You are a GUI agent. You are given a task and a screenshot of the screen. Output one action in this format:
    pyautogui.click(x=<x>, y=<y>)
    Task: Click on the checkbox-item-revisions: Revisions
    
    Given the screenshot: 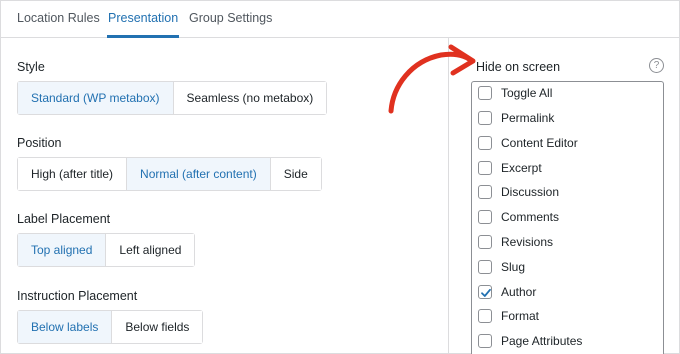 What is the action you would take?
    pyautogui.click(x=515, y=242)
    